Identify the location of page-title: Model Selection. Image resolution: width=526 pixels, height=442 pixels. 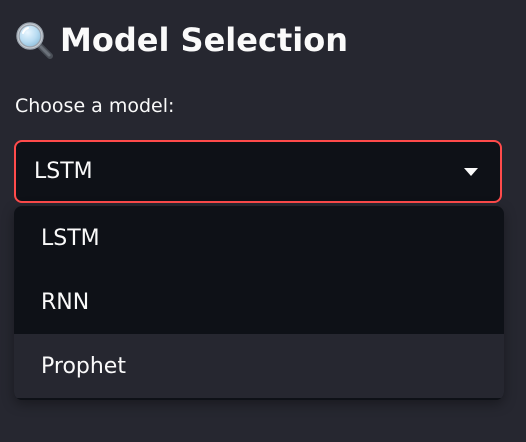
(181, 40).